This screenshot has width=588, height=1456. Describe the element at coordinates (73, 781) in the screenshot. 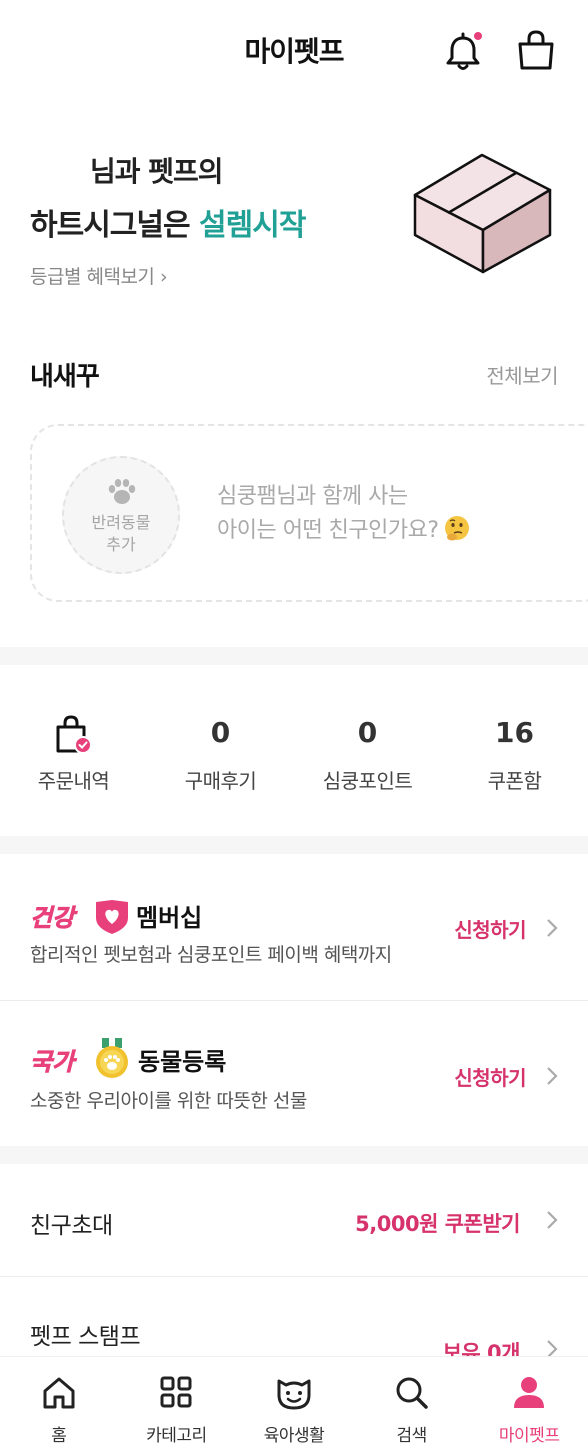

I see `stat-orders-label: 주문내역` at that location.